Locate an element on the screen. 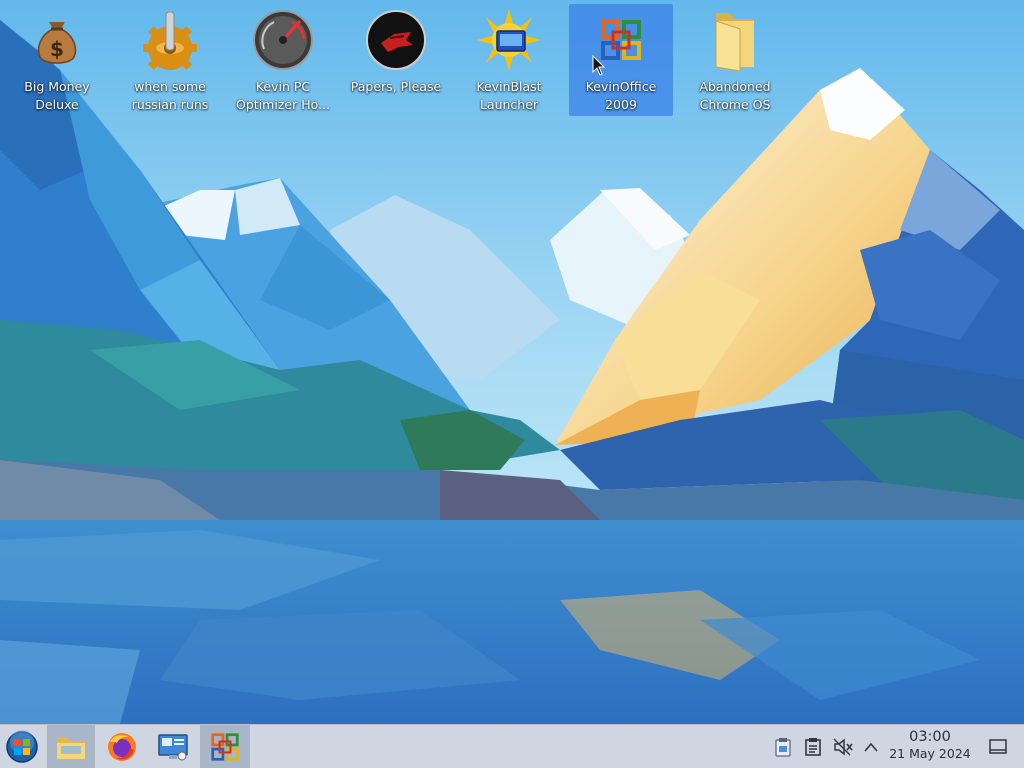 This screenshot has height=768, width=1024. desktop-icon-papers-please: Papers, Please is located at coordinates (396, 60).